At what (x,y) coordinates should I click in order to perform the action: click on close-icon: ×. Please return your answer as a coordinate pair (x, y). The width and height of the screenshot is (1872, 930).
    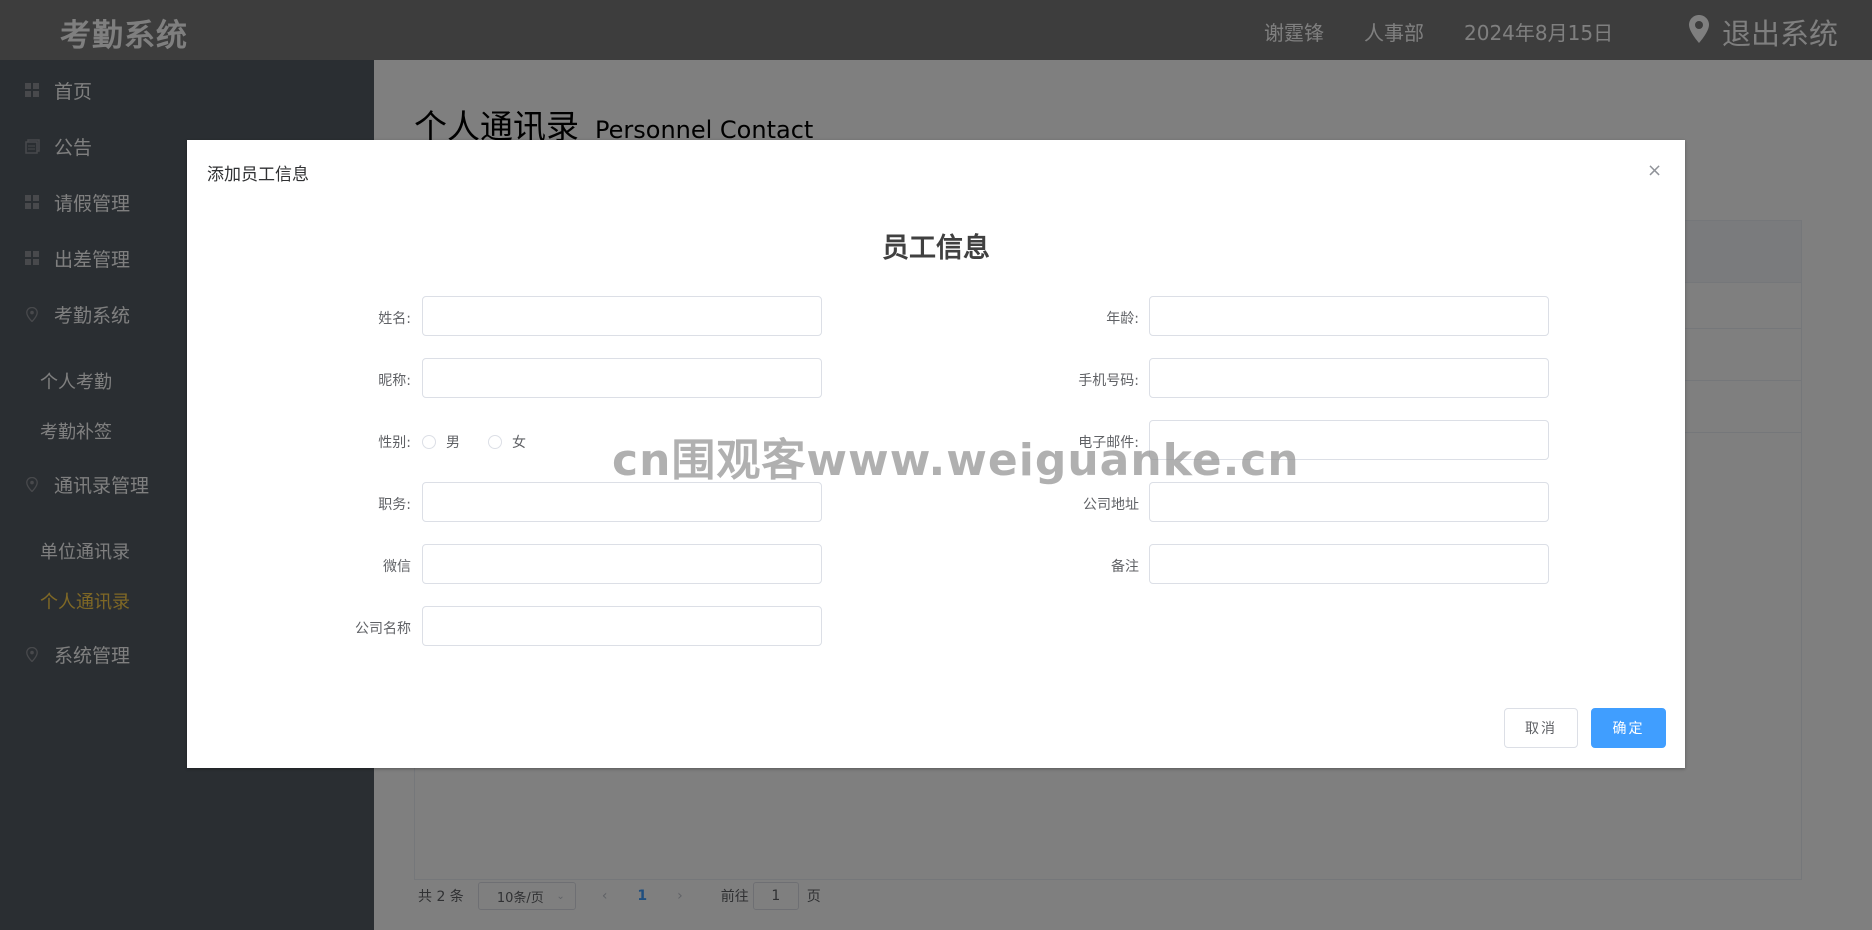
    Looking at the image, I should click on (1654, 170).